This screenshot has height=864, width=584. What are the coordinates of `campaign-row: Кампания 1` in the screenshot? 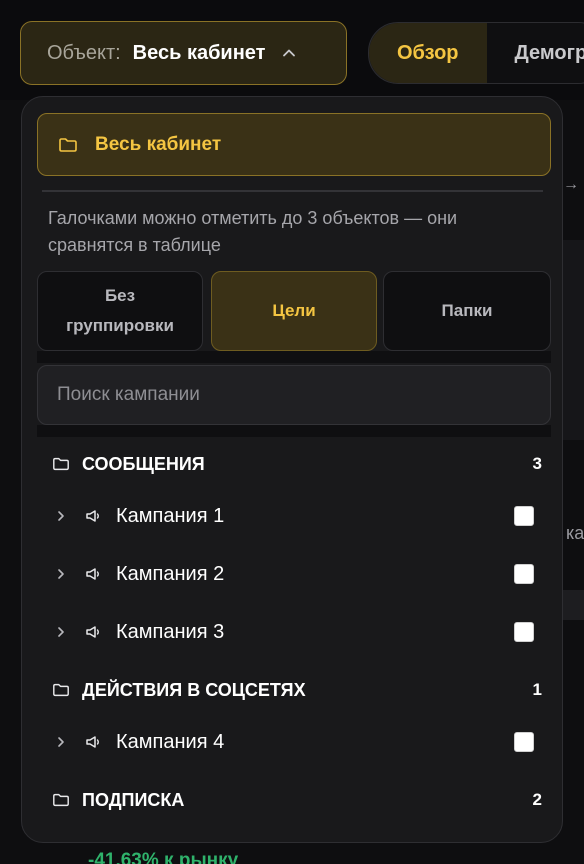 It's located at (294, 516).